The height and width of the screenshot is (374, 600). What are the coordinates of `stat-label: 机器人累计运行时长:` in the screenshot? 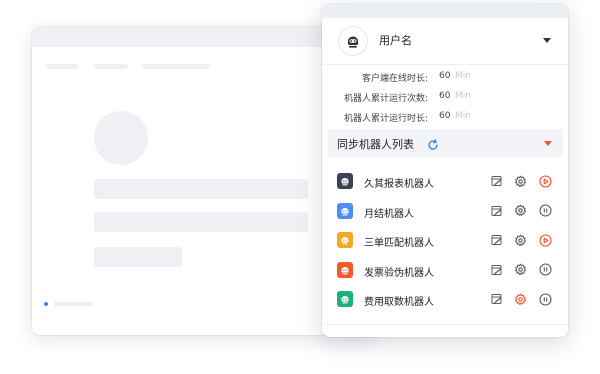 It's located at (385, 119).